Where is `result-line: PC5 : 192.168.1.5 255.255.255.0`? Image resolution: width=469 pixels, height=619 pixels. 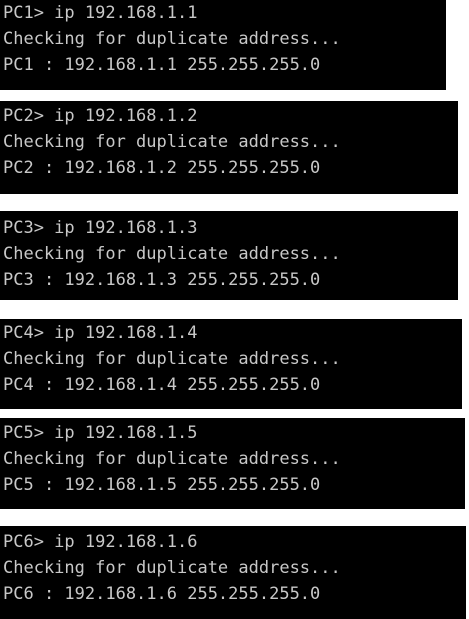
result-line: PC5 : 192.168.1.5 255.255.255.0 is located at coordinates (162, 485).